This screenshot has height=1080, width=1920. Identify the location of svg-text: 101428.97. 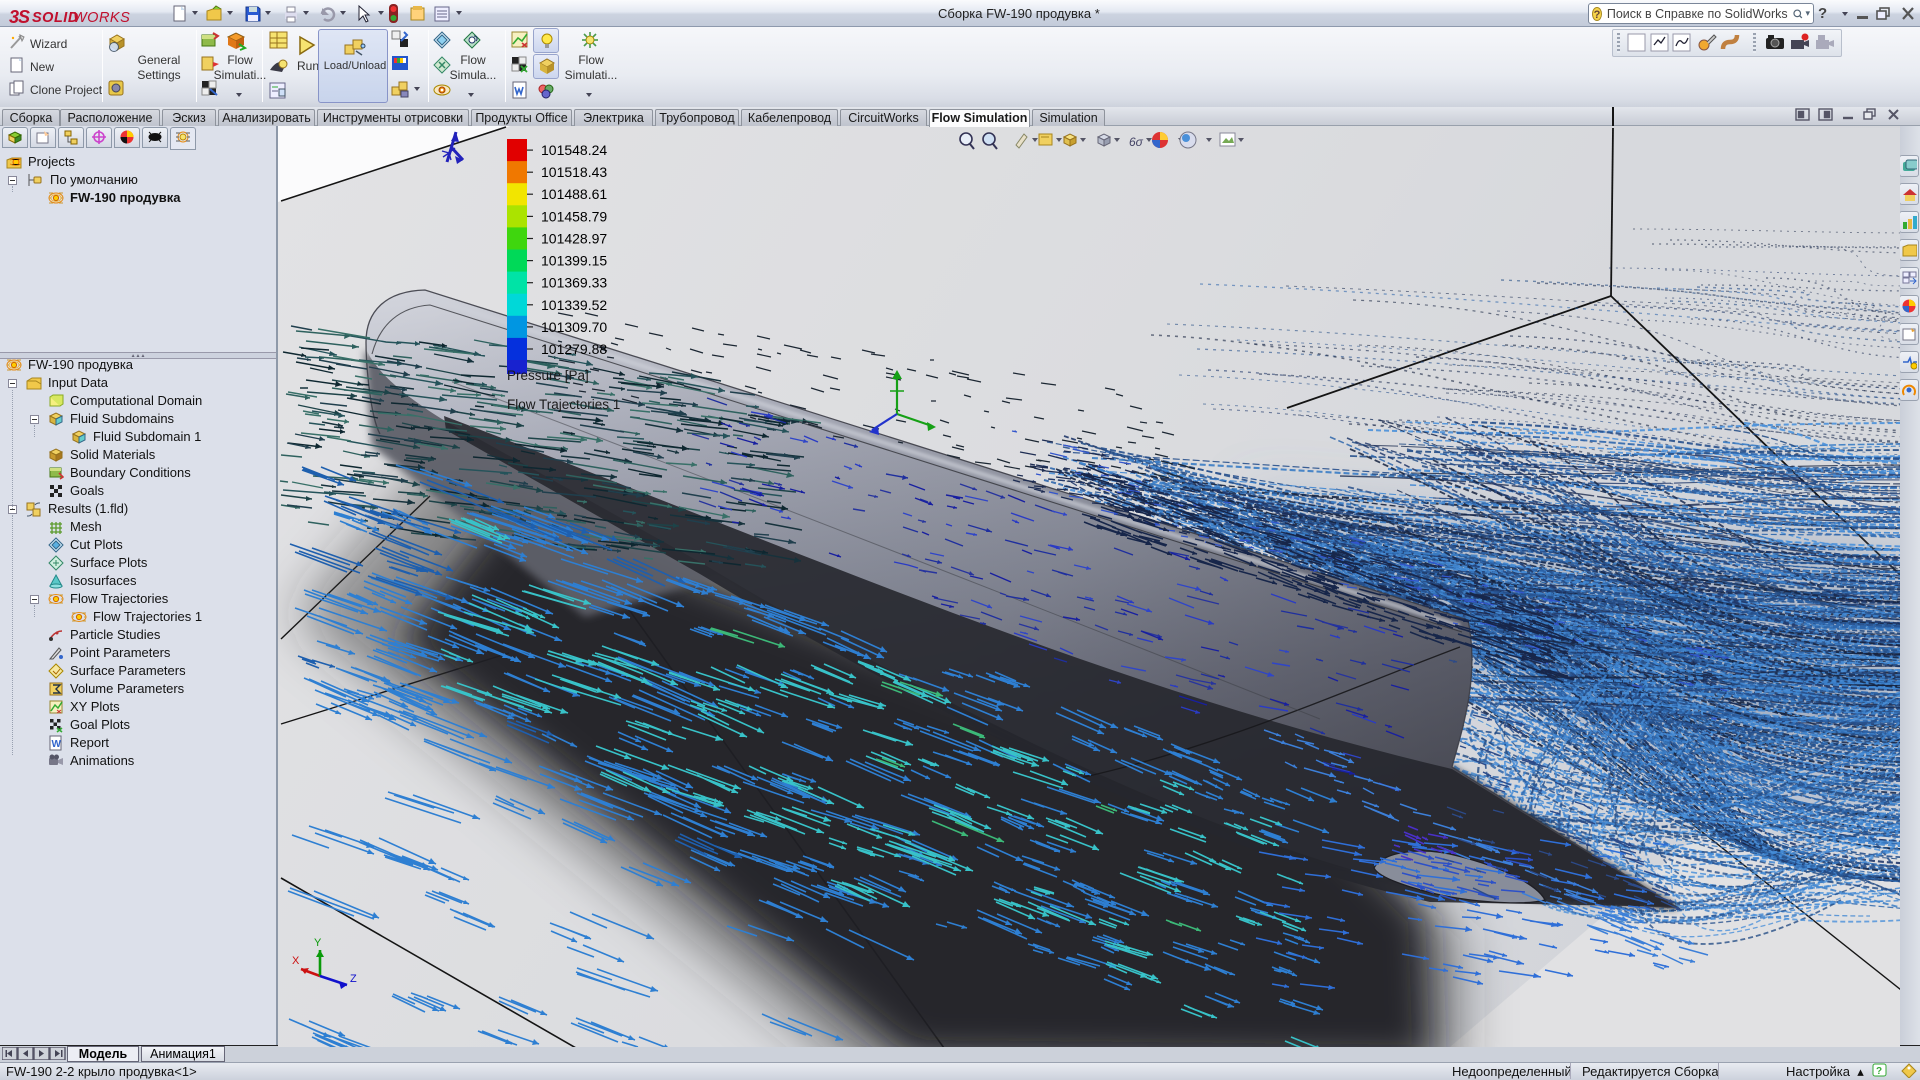
(574, 239).